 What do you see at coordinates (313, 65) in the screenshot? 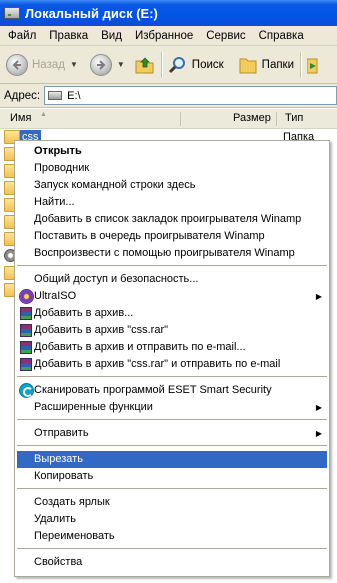
I see `move-to-icon` at bounding box center [313, 65].